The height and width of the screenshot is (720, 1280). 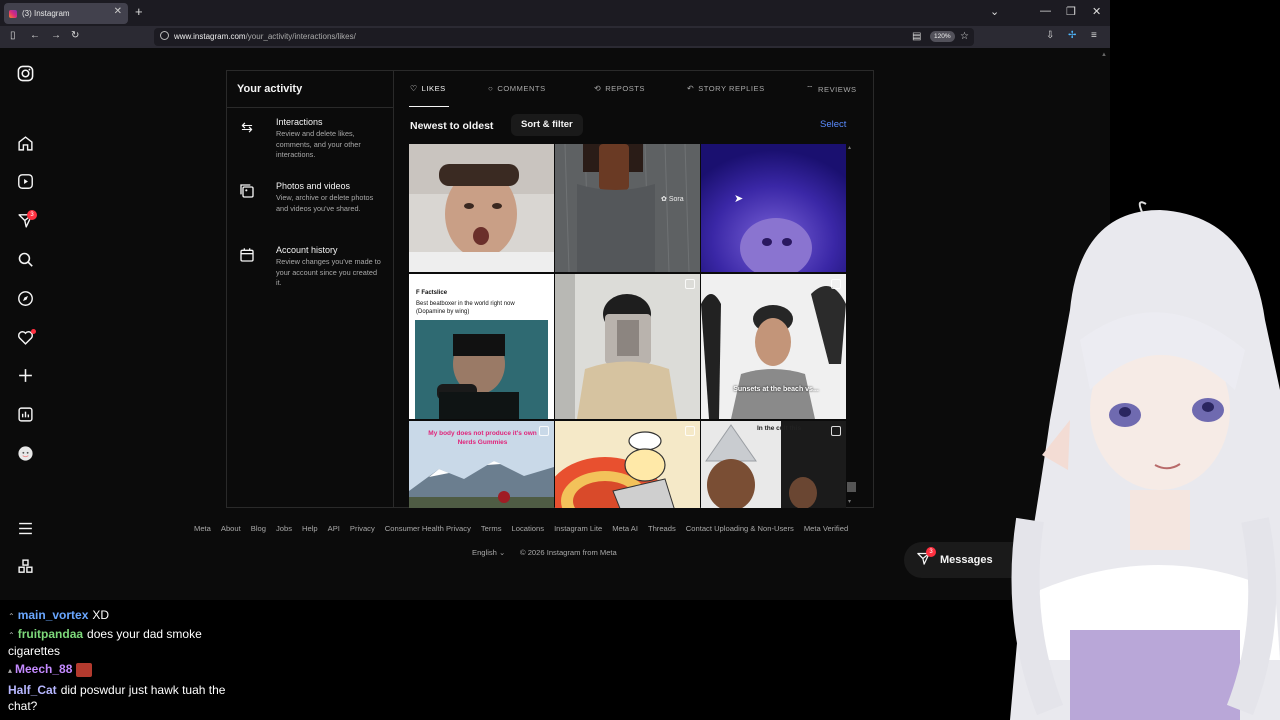 What do you see at coordinates (25, 376) in the screenshot?
I see `create-plus-icon` at bounding box center [25, 376].